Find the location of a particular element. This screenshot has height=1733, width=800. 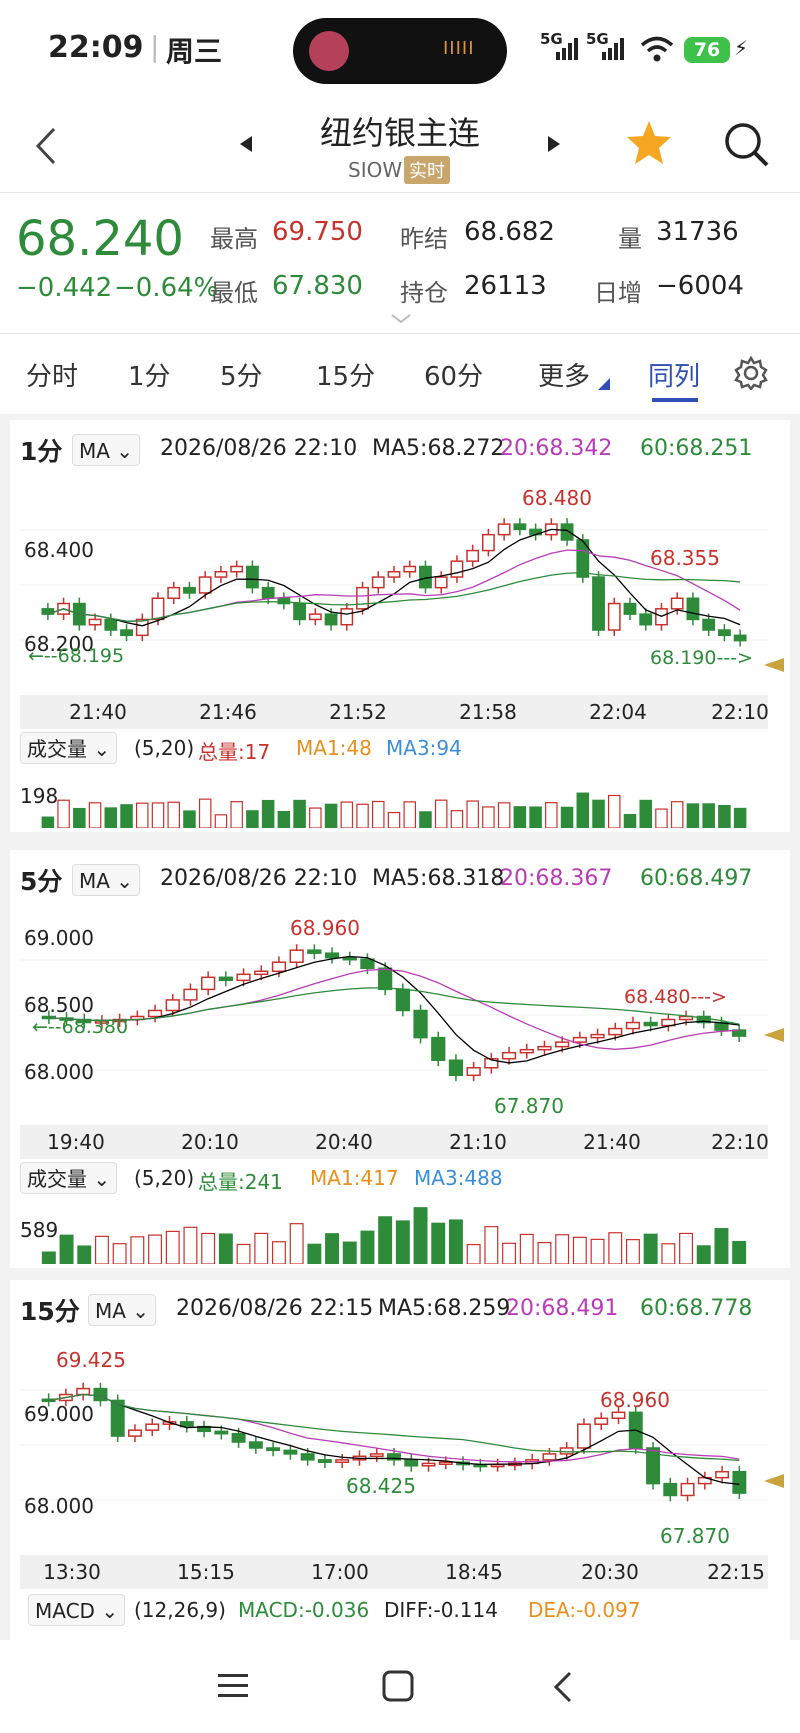

status-day: 周三 is located at coordinates (194, 51).